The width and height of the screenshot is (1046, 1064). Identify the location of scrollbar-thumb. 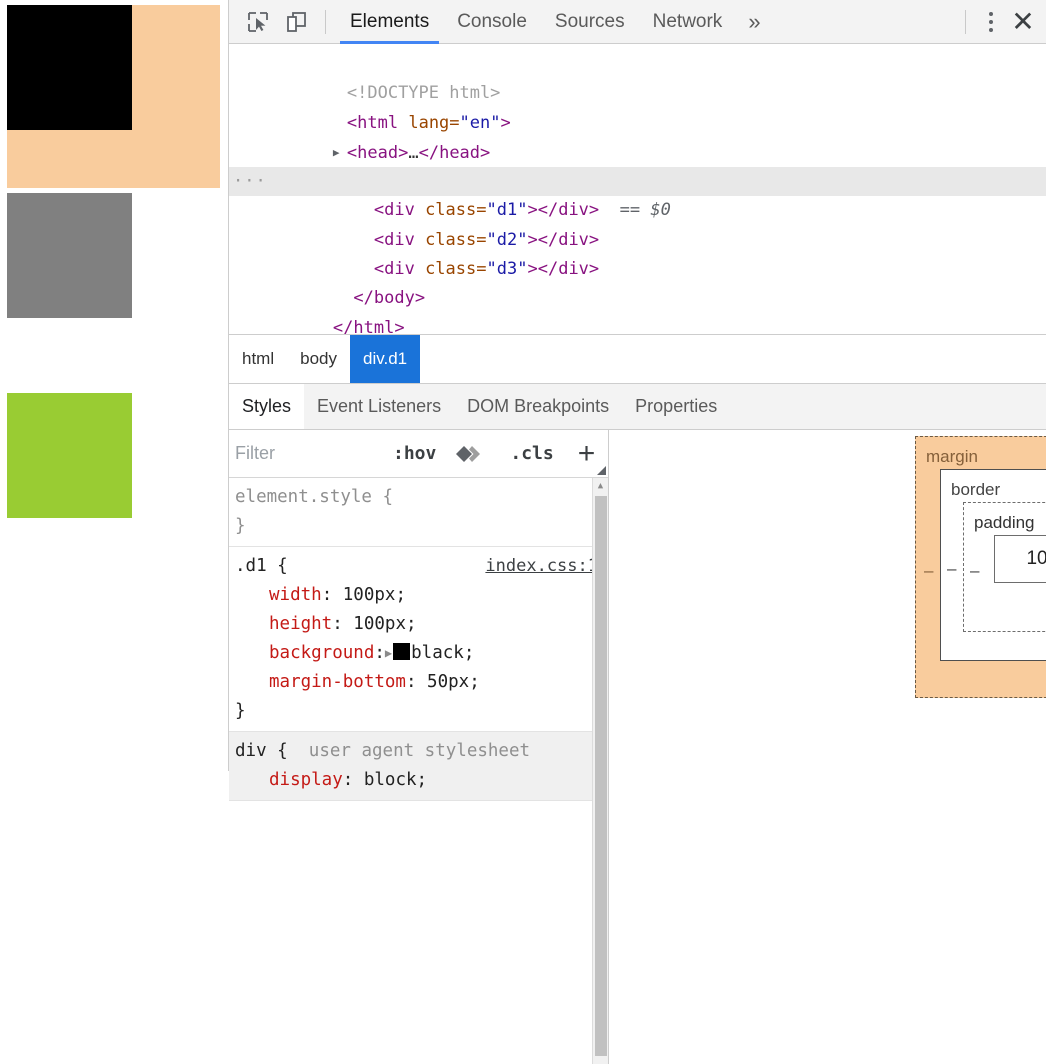
(601, 776).